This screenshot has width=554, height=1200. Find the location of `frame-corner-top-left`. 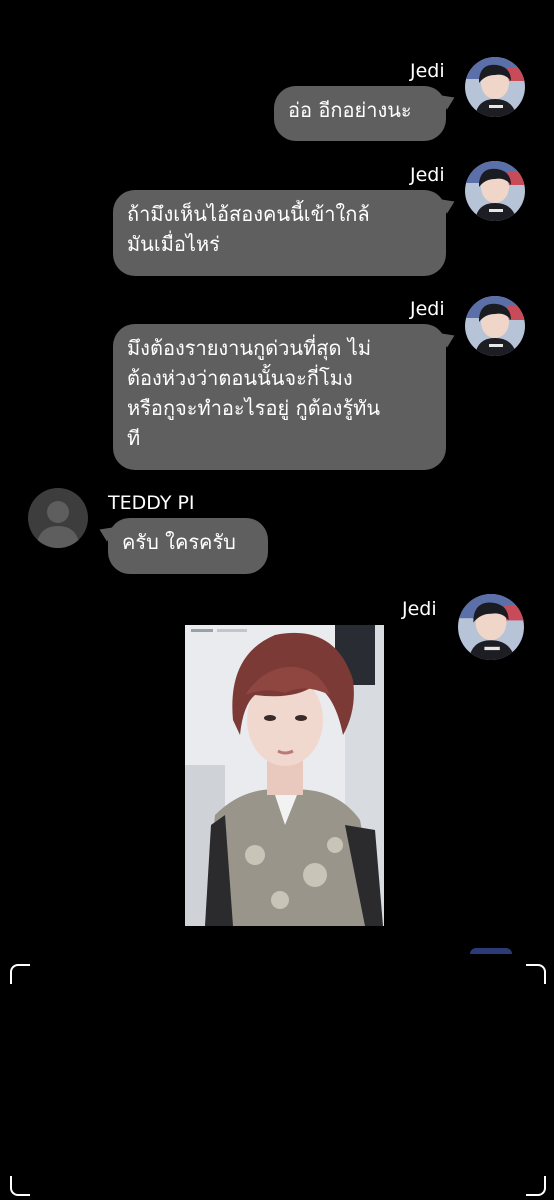

frame-corner-top-left is located at coordinates (20, 974).